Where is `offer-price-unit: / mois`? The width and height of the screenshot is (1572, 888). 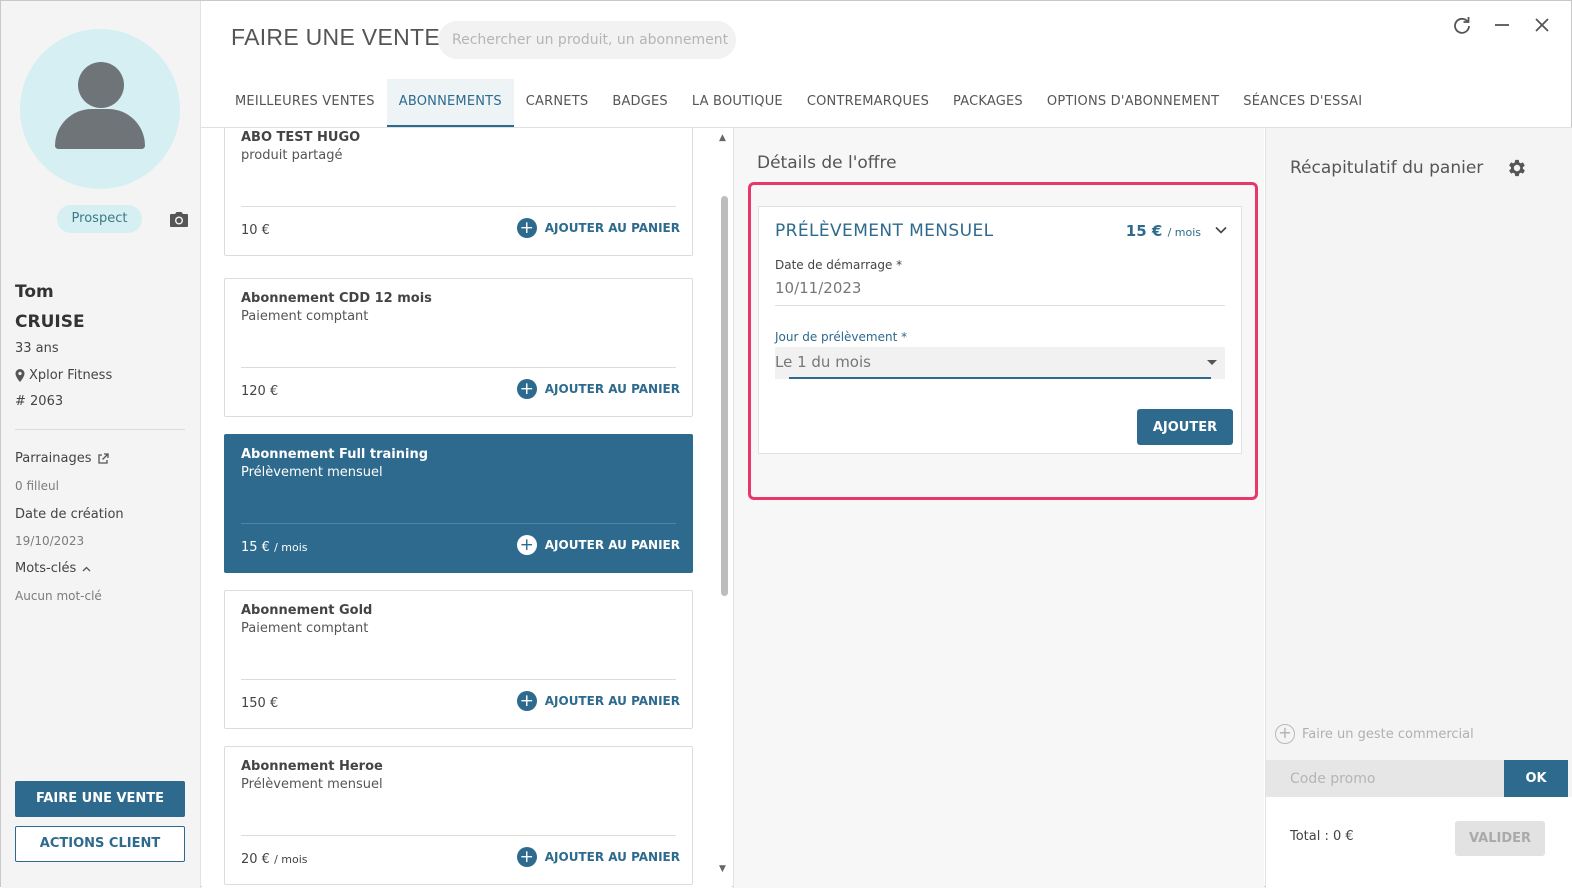
offer-price-unit: / mois is located at coordinates (1184, 232).